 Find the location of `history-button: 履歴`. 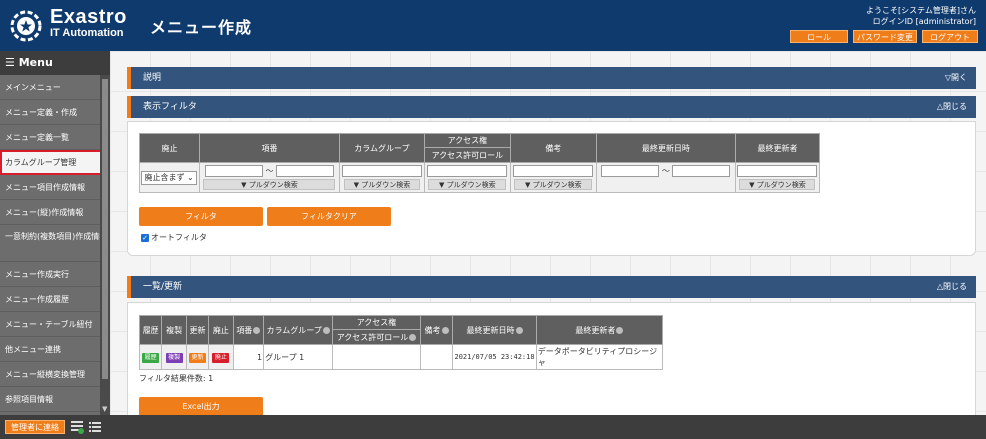

history-button: 履歴 is located at coordinates (151, 357).